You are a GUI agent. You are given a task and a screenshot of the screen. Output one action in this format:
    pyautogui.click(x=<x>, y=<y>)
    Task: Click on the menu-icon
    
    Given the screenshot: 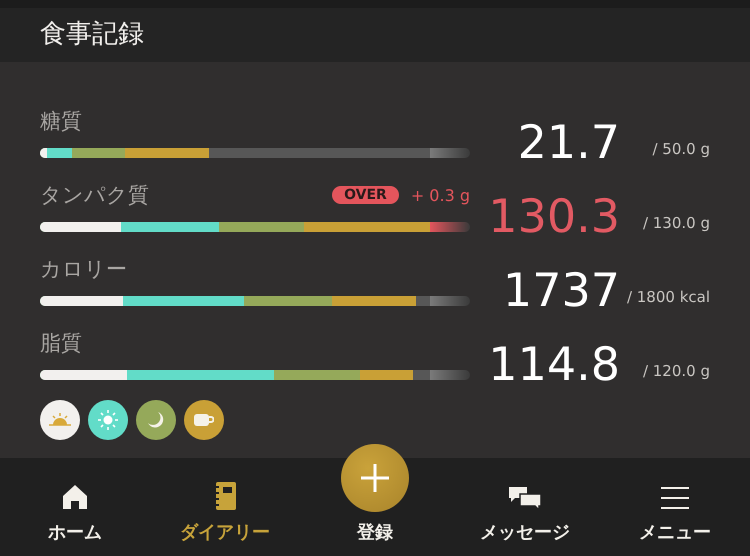 What is the action you would take?
    pyautogui.click(x=675, y=498)
    